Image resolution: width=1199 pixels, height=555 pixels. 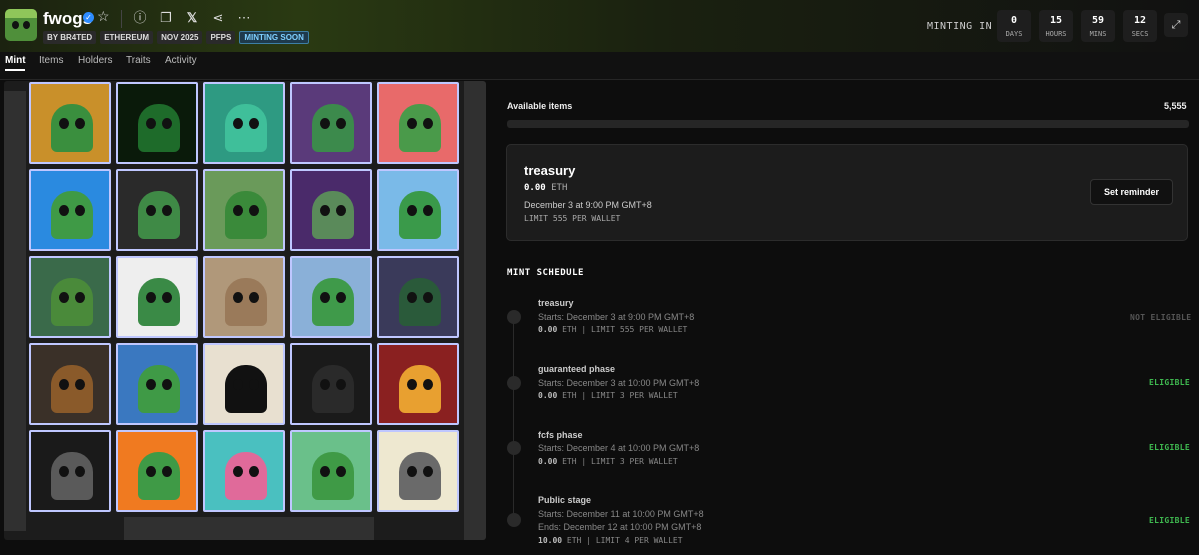 I want to click on countdown-mins: 59 MINS, so click(x=1098, y=26).